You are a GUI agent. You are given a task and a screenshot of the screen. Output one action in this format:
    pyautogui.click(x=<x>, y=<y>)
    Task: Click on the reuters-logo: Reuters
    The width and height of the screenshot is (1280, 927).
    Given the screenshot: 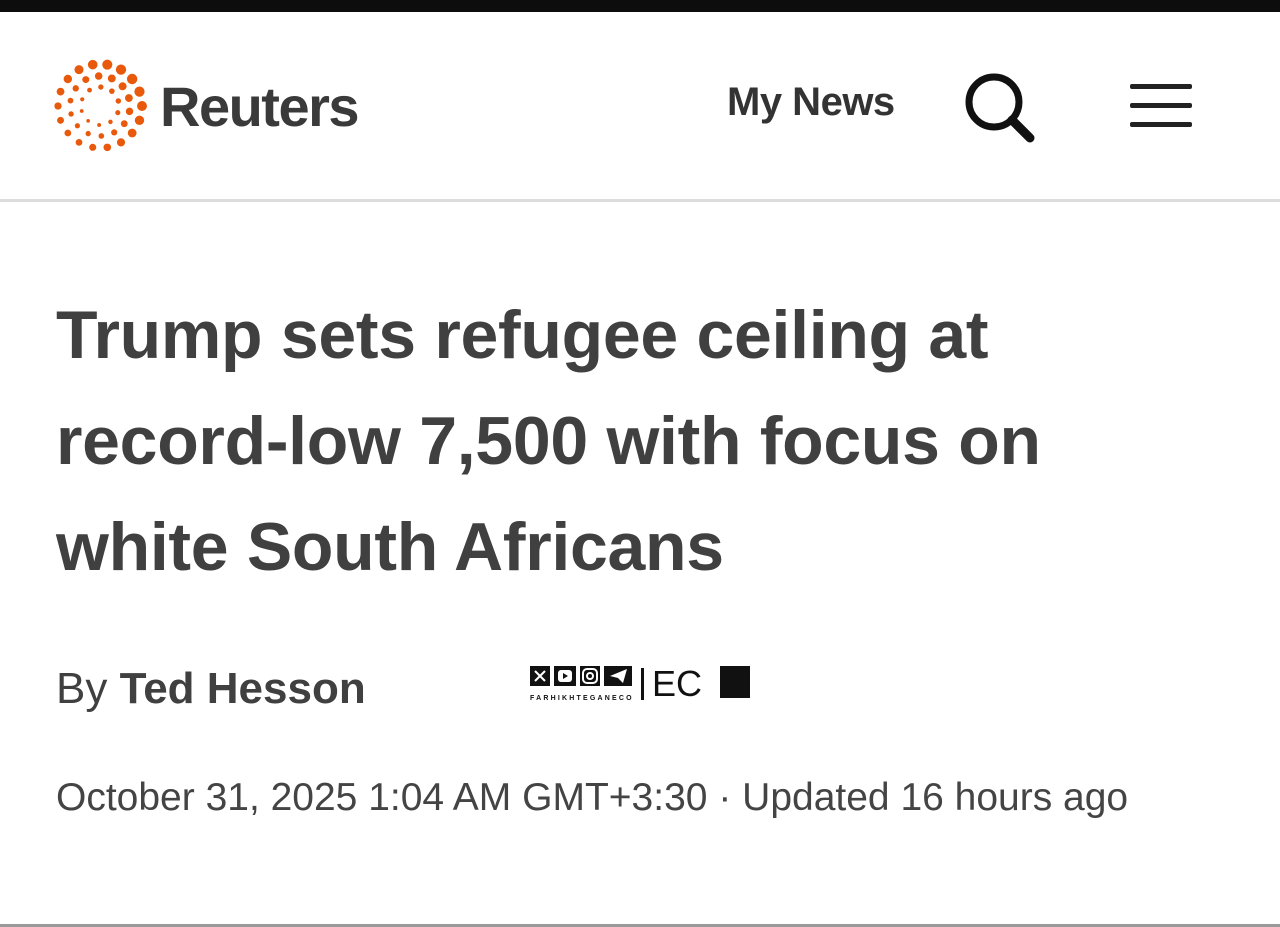 What is the action you would take?
    pyautogui.click(x=206, y=106)
    